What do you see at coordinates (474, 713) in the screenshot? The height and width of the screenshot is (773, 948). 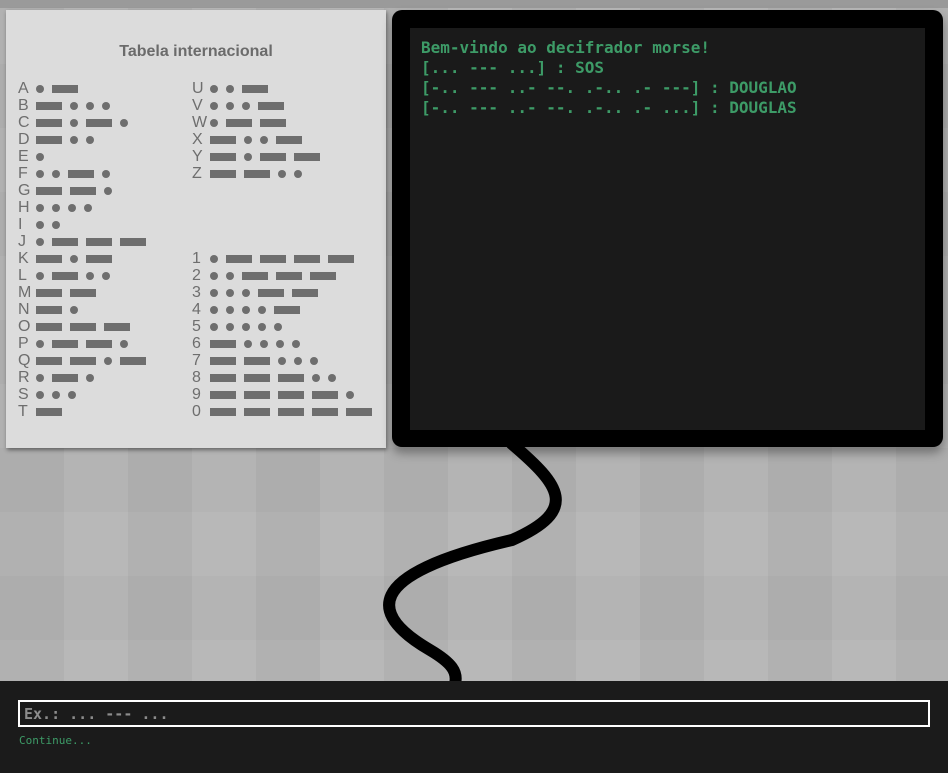 I see `morse-input` at bounding box center [474, 713].